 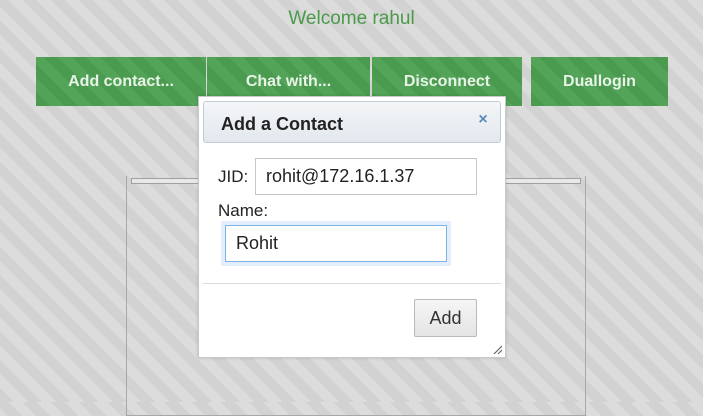 What do you see at coordinates (483, 120) in the screenshot?
I see `close-icon: ×` at bounding box center [483, 120].